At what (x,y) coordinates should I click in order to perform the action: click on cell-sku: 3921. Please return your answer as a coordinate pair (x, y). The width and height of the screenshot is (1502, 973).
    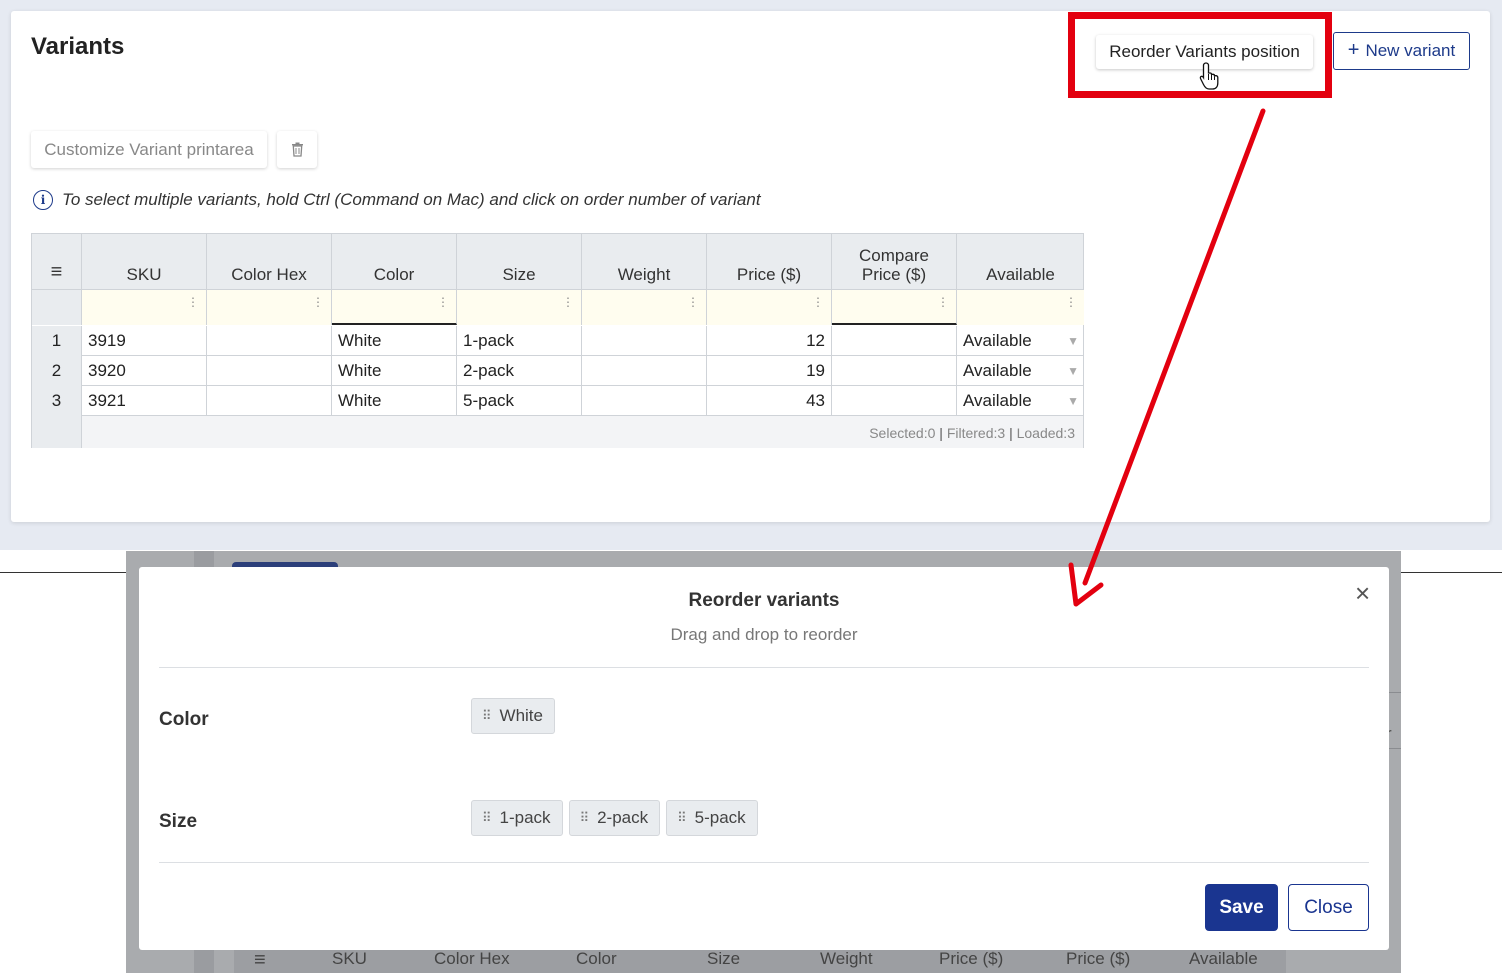
    Looking at the image, I should click on (144, 401).